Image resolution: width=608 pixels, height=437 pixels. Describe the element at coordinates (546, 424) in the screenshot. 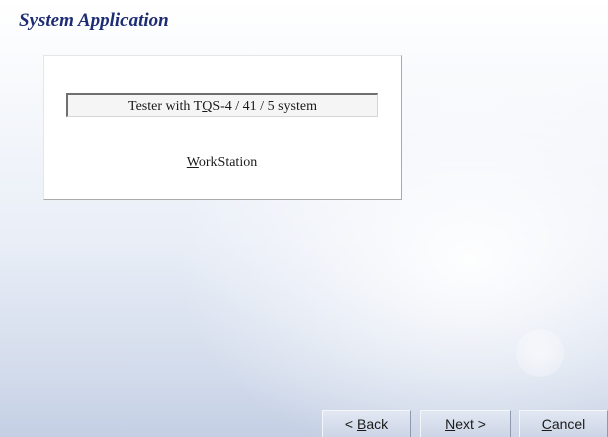

I see `button-label-accelerator: C` at that location.